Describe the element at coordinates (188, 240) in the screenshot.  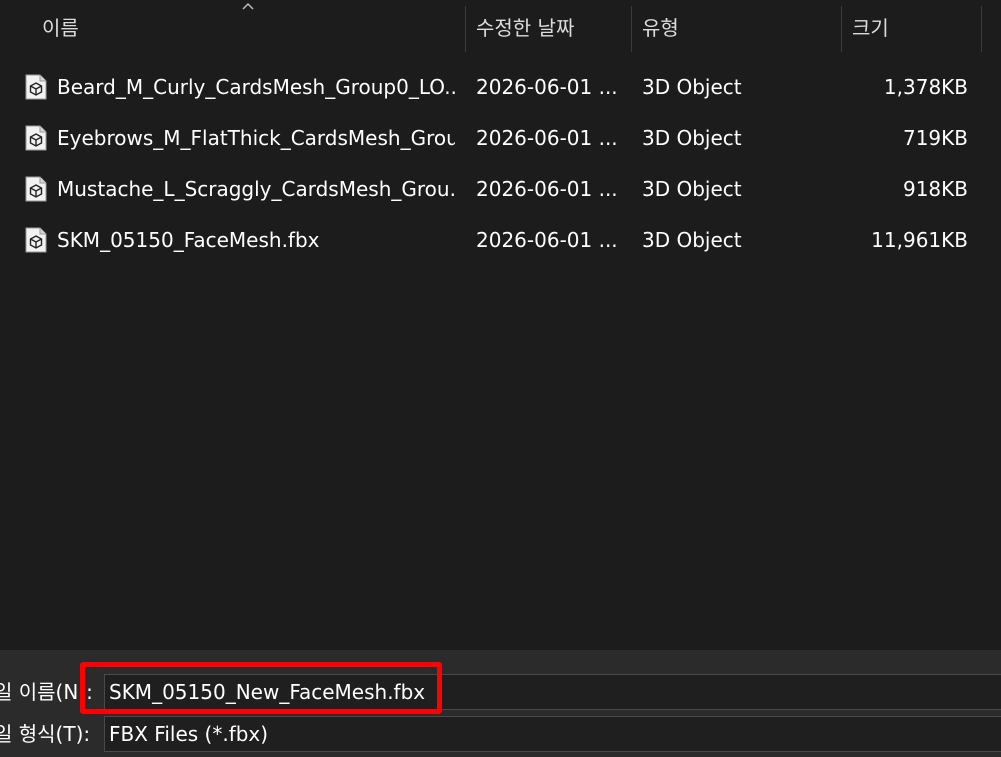
I see `file-name: SKM_05150_FaceMesh.fbx` at that location.